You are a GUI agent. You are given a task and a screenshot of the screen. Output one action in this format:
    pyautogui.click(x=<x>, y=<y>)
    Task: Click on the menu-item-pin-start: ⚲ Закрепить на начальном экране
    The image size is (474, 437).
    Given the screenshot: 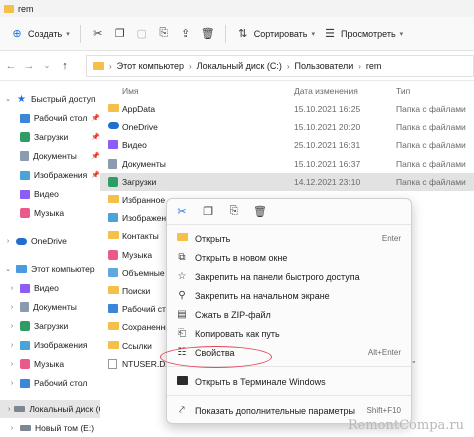 What is the action you would take?
    pyautogui.click(x=290, y=295)
    